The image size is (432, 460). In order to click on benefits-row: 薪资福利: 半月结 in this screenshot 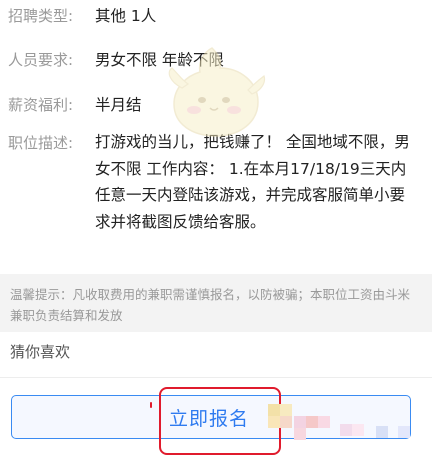, I will do `click(216, 105)`.